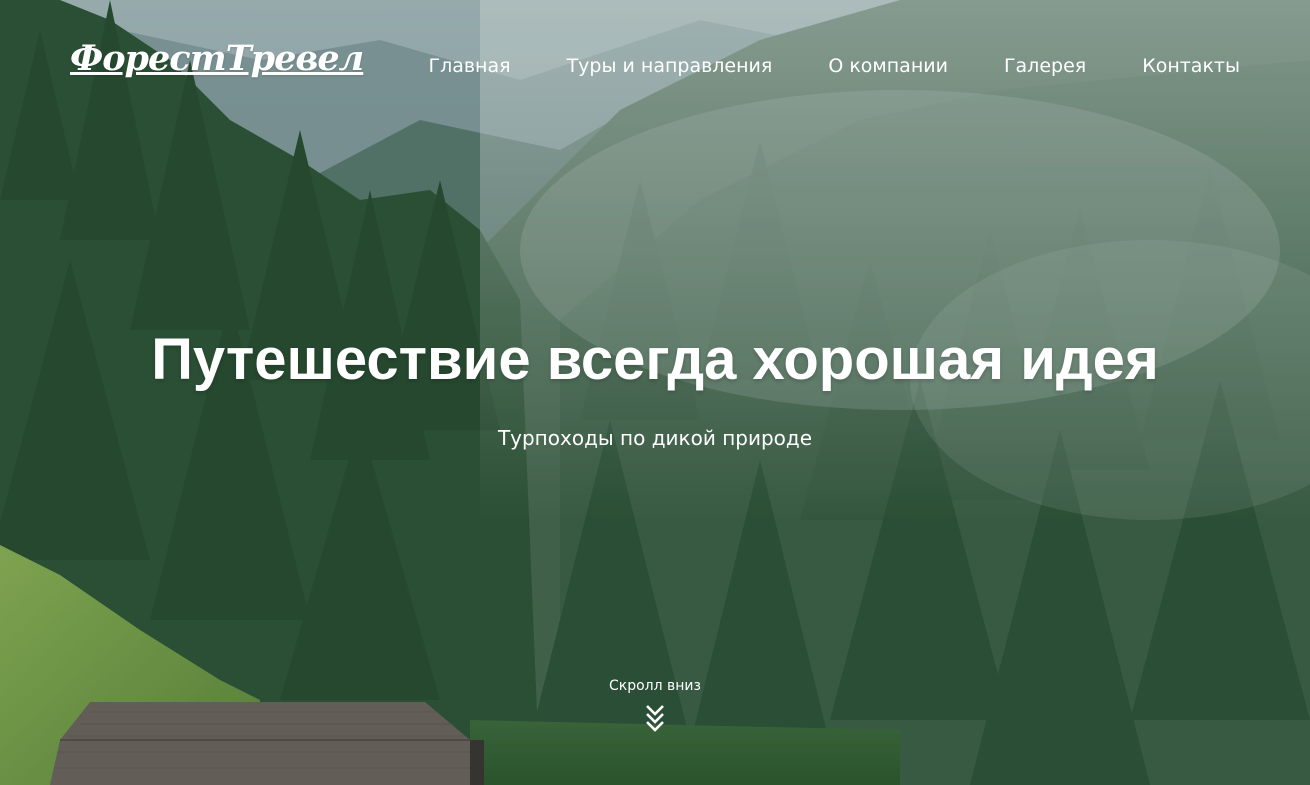 The height and width of the screenshot is (785, 1310). I want to click on nav-link-gallery: Галерея, so click(1045, 66).